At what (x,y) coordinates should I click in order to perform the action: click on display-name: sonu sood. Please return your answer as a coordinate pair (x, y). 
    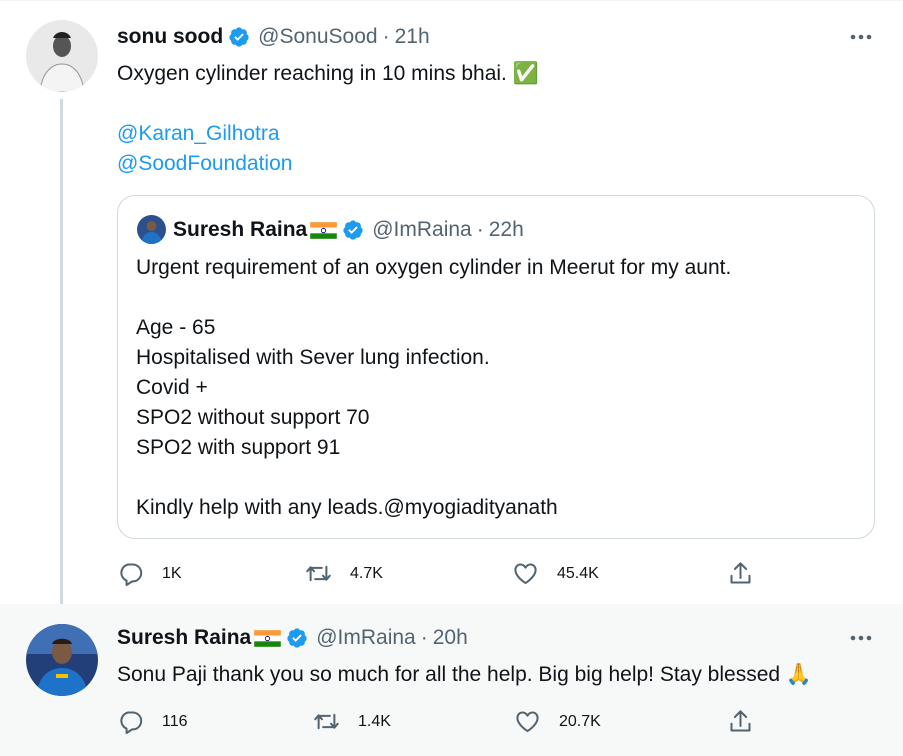
    Looking at the image, I should click on (170, 37).